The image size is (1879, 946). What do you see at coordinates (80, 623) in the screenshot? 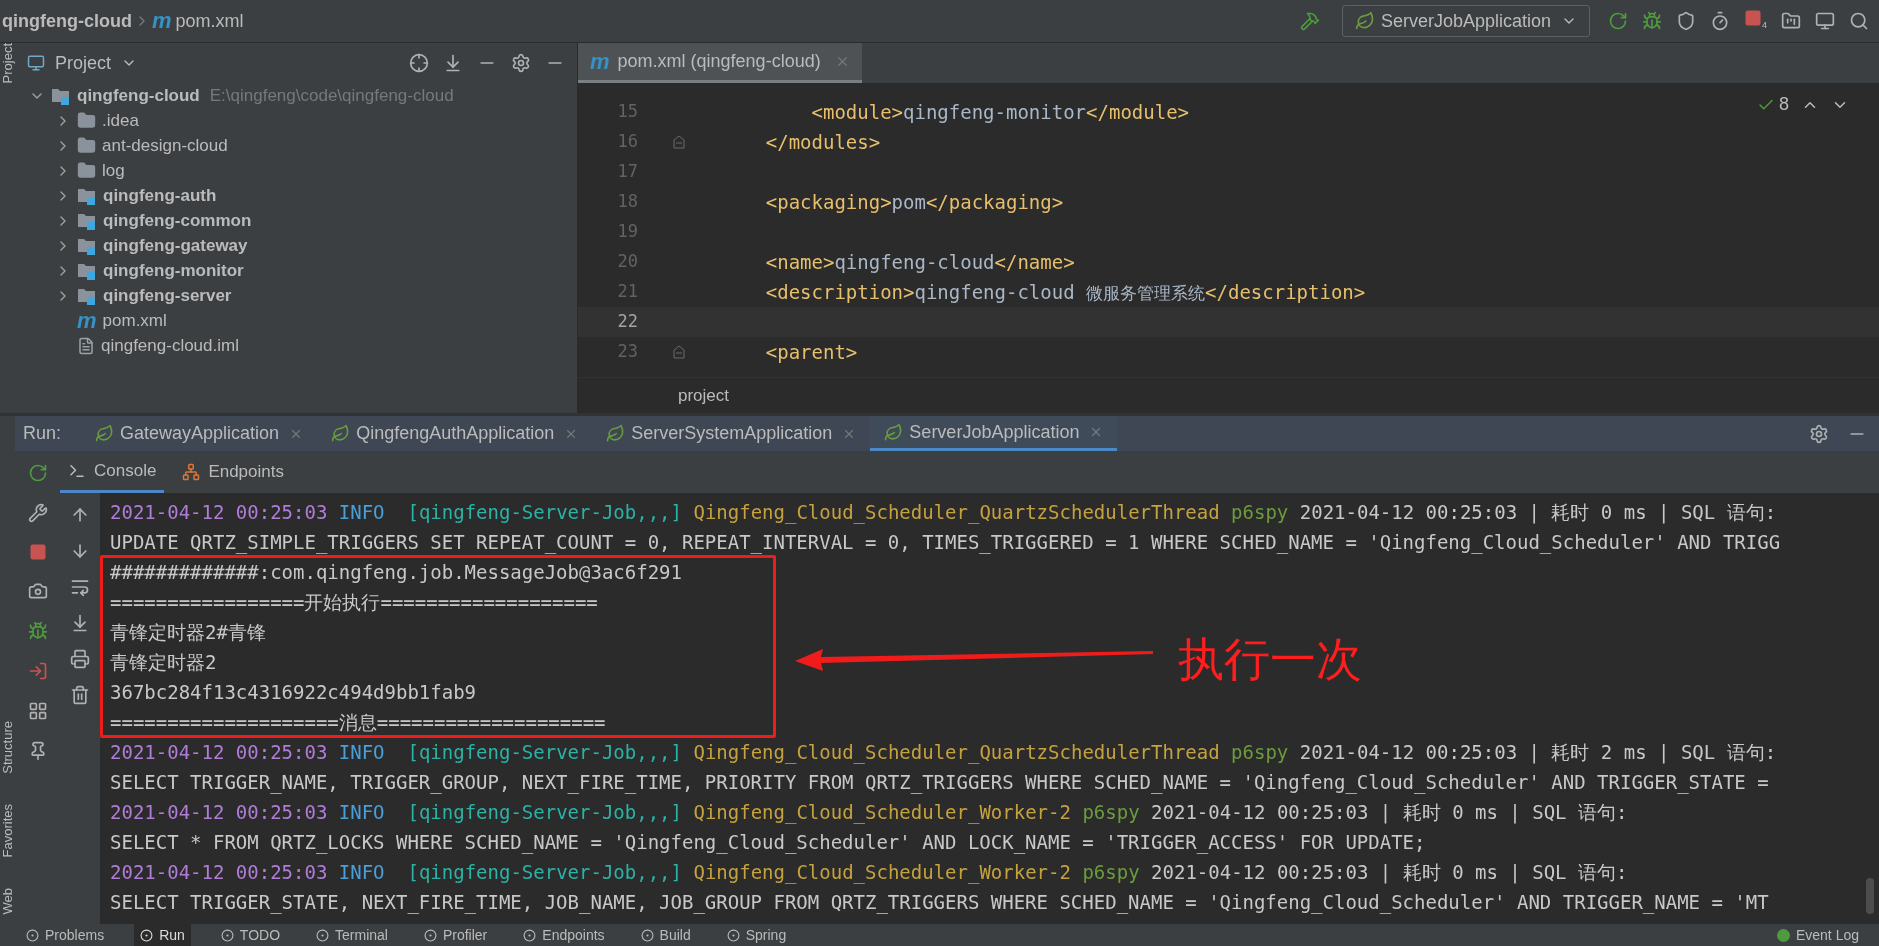
I see `scroll-to-end-icon` at bounding box center [80, 623].